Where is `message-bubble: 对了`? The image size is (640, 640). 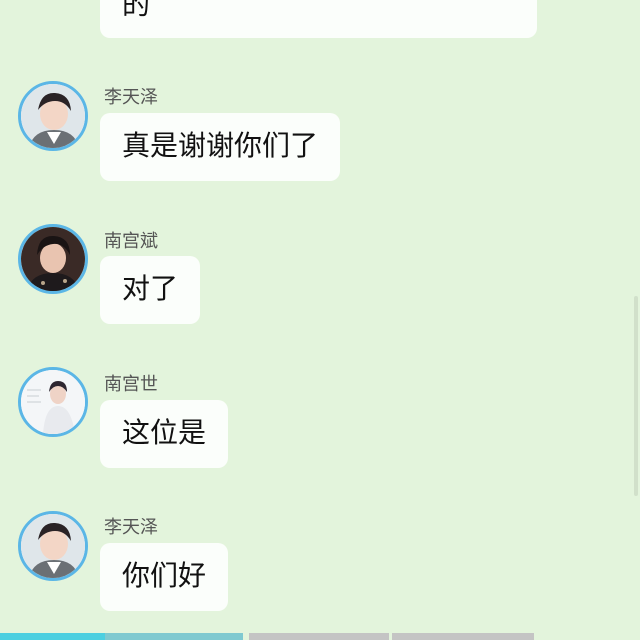
message-bubble: 对了 is located at coordinates (150, 290).